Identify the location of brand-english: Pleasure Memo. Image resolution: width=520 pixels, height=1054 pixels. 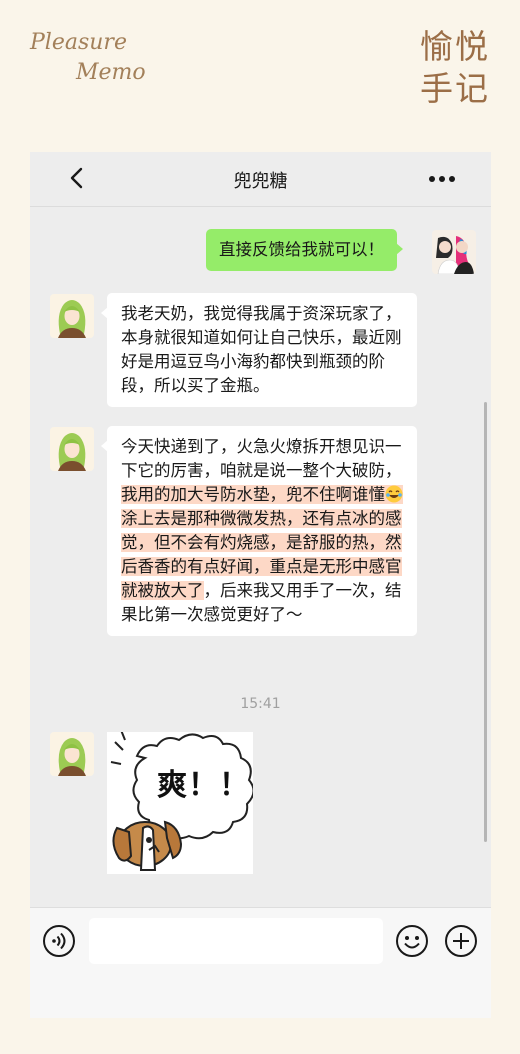
(88, 58).